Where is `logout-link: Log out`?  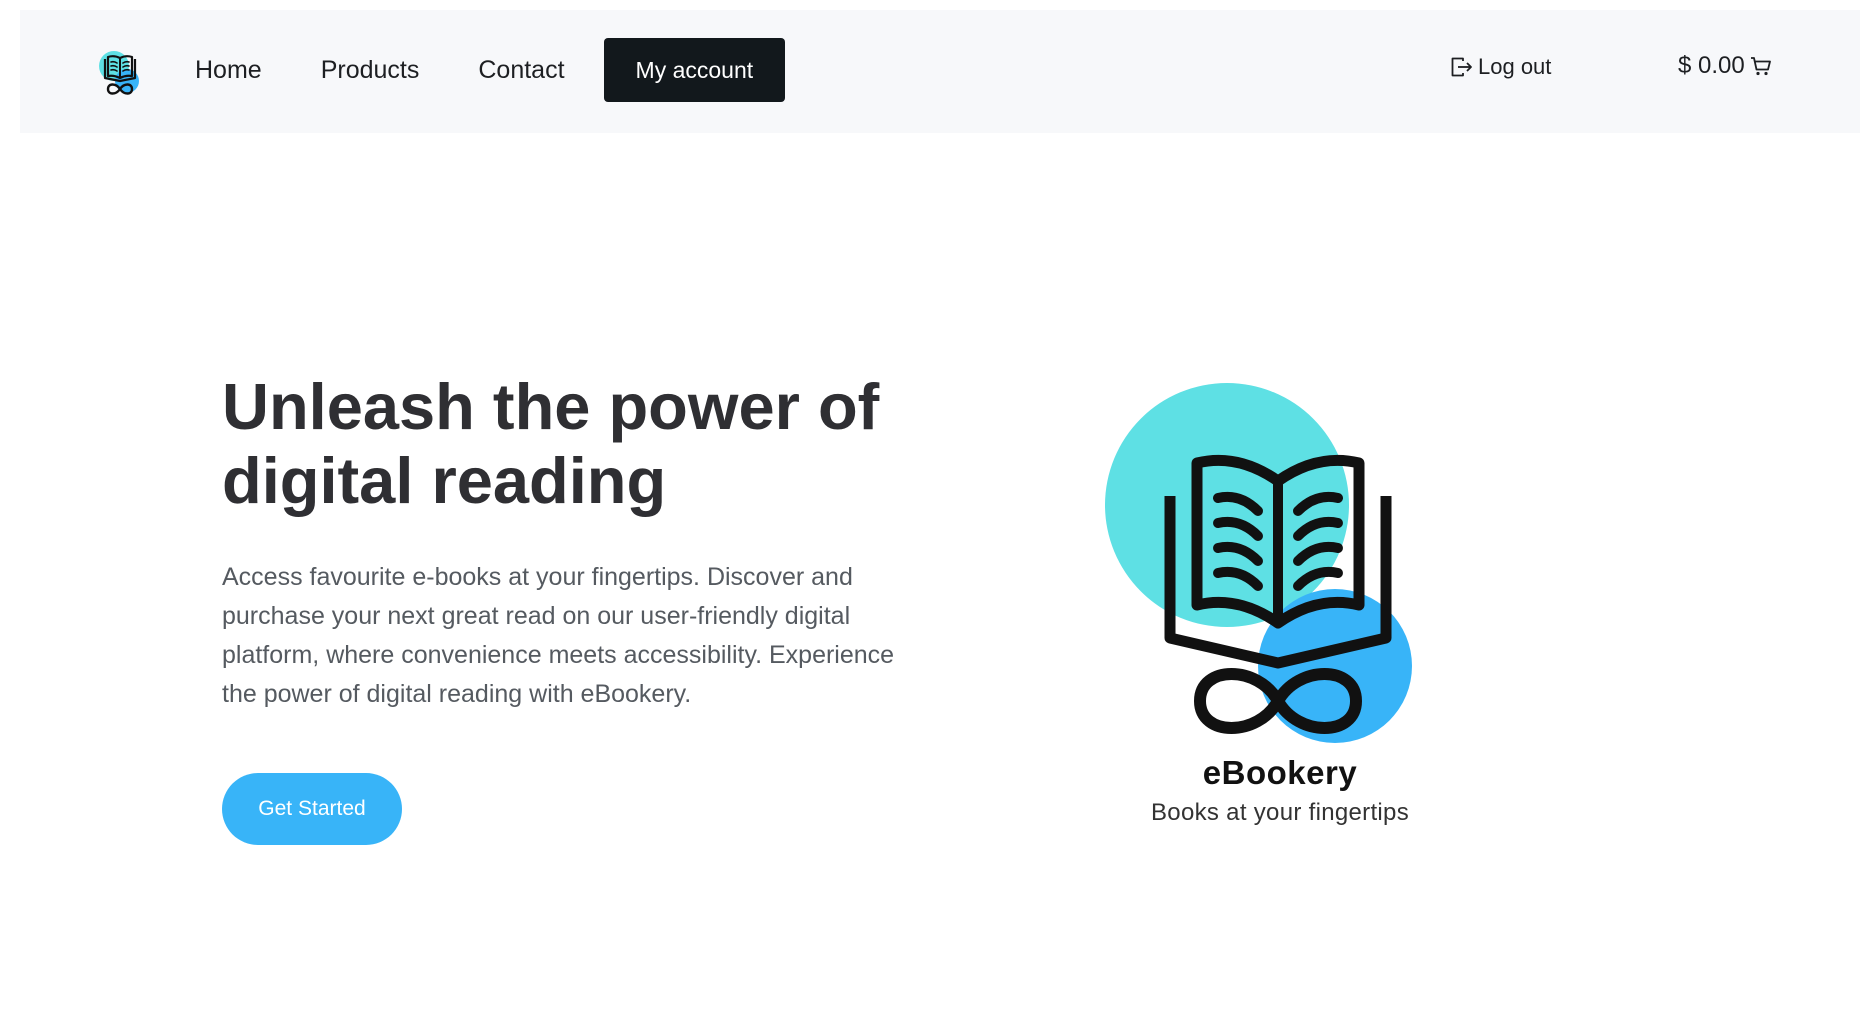 logout-link: Log out is located at coordinates (1500, 67).